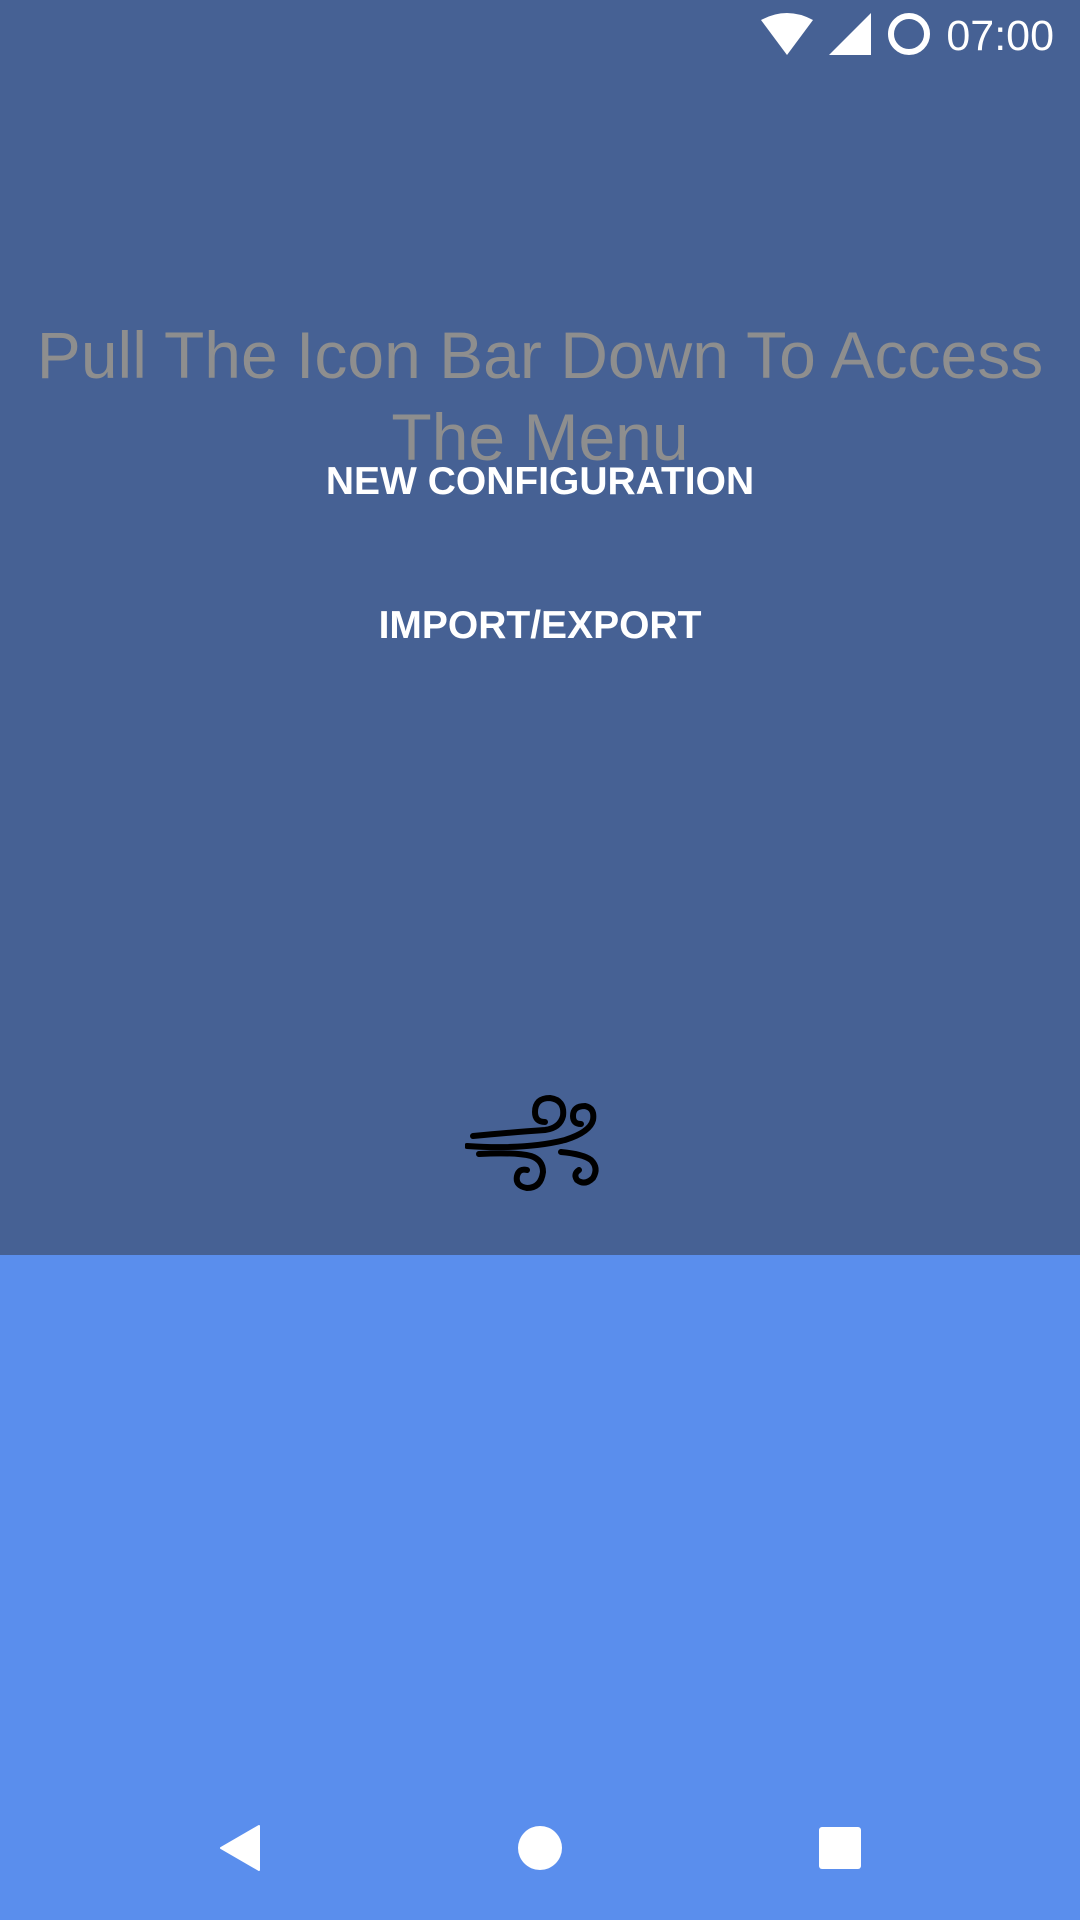 Image resolution: width=1080 pixels, height=1920 pixels. I want to click on import-export-button: IMPORT/EXPORT, so click(540, 626).